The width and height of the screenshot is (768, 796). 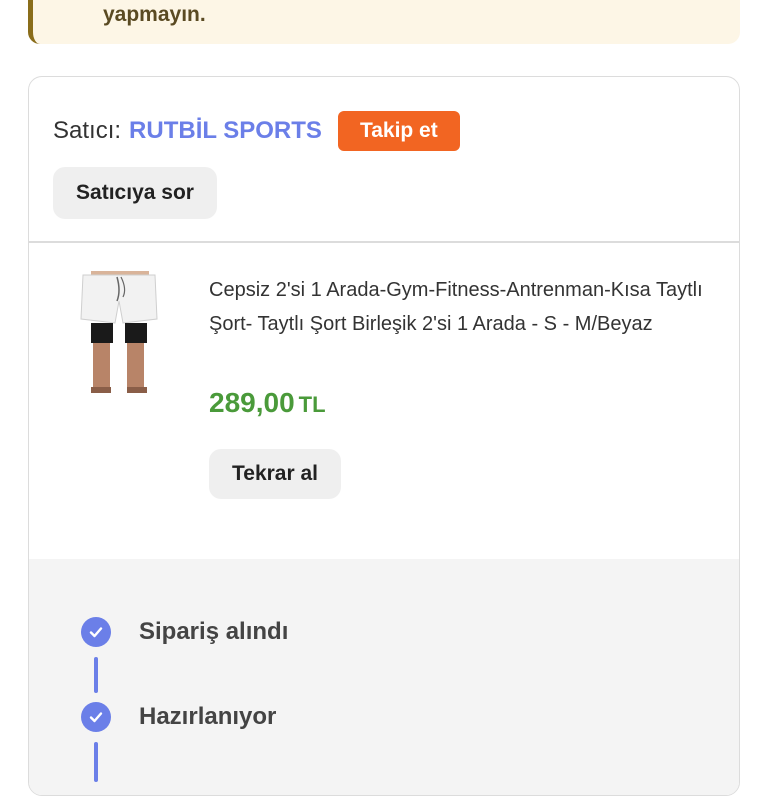 What do you see at coordinates (312, 404) in the screenshot?
I see `price-currency: TL` at bounding box center [312, 404].